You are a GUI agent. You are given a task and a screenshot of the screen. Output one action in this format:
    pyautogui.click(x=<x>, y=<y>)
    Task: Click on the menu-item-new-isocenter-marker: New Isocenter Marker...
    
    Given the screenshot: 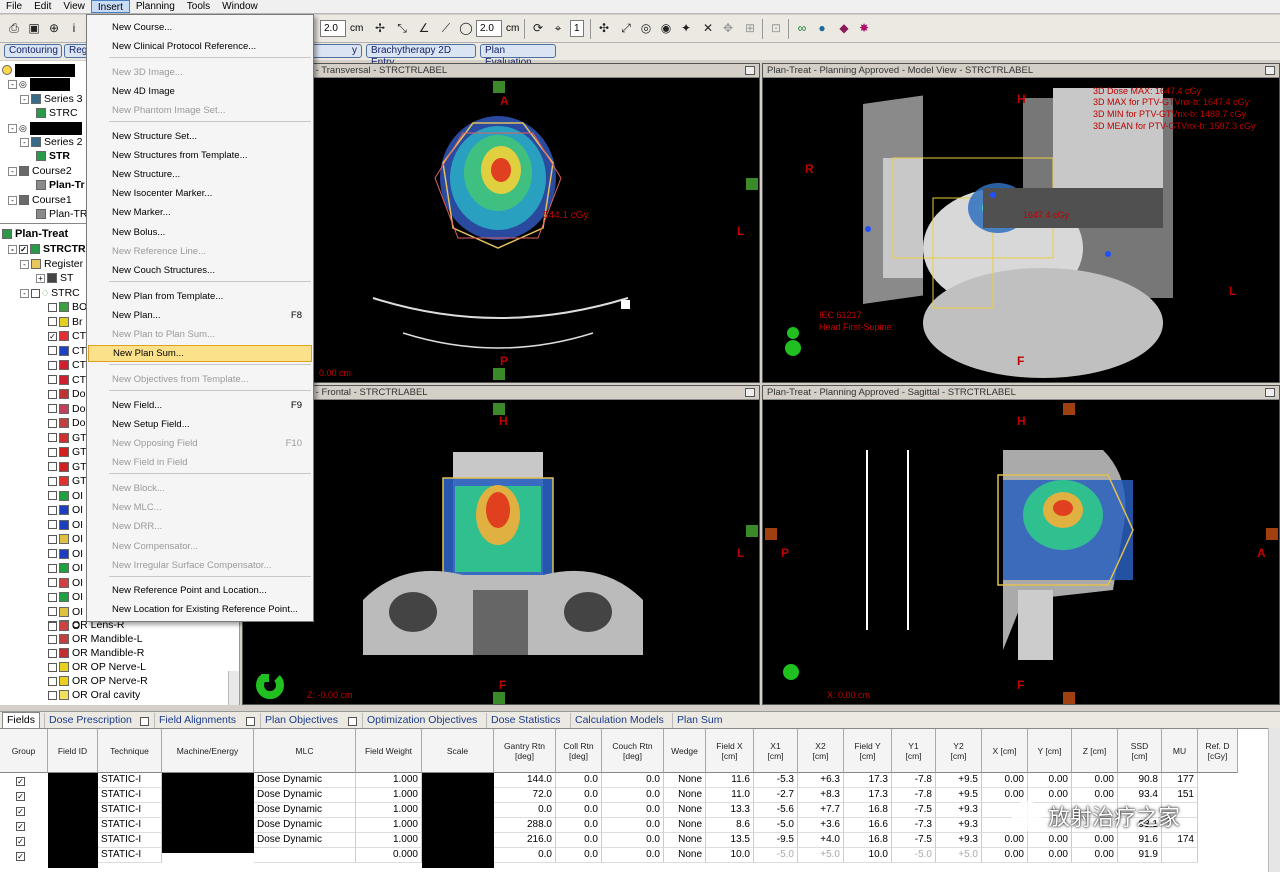 What is the action you would take?
    pyautogui.click(x=200, y=193)
    